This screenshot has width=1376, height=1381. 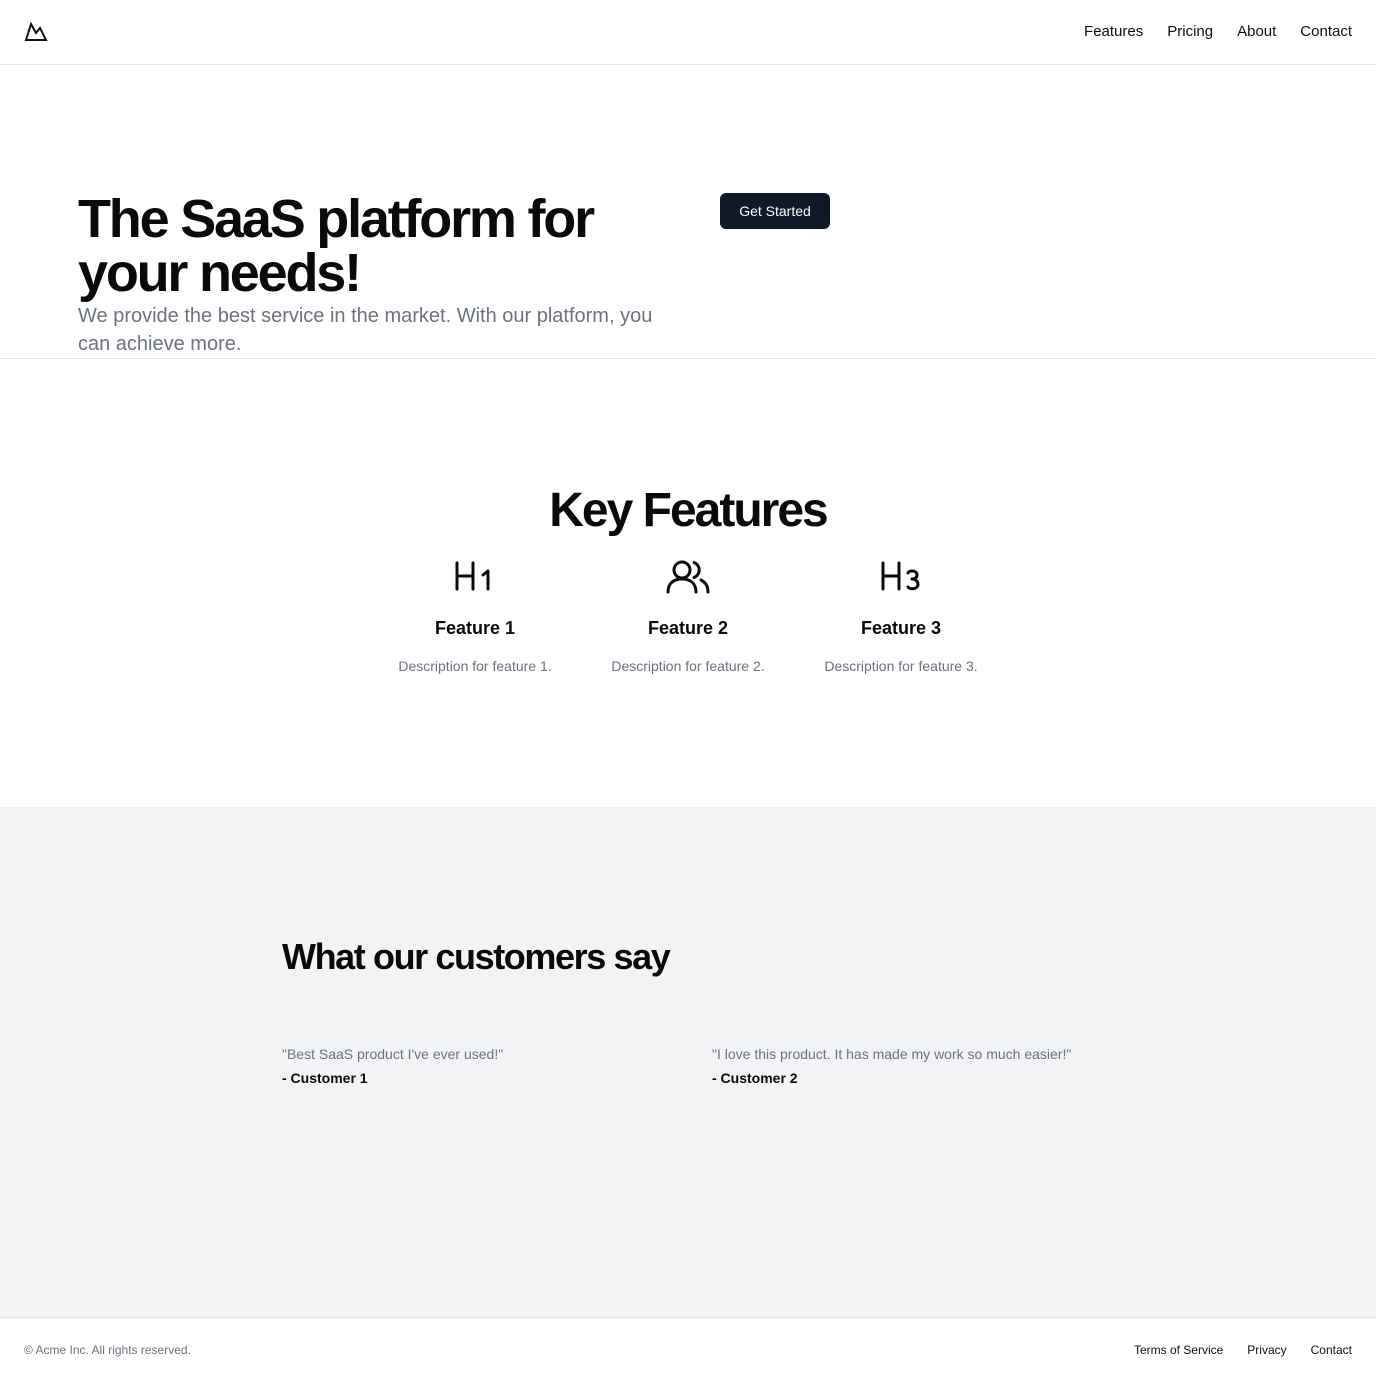 I want to click on site-header: Features Pricing About Contact, so click(x=688, y=32).